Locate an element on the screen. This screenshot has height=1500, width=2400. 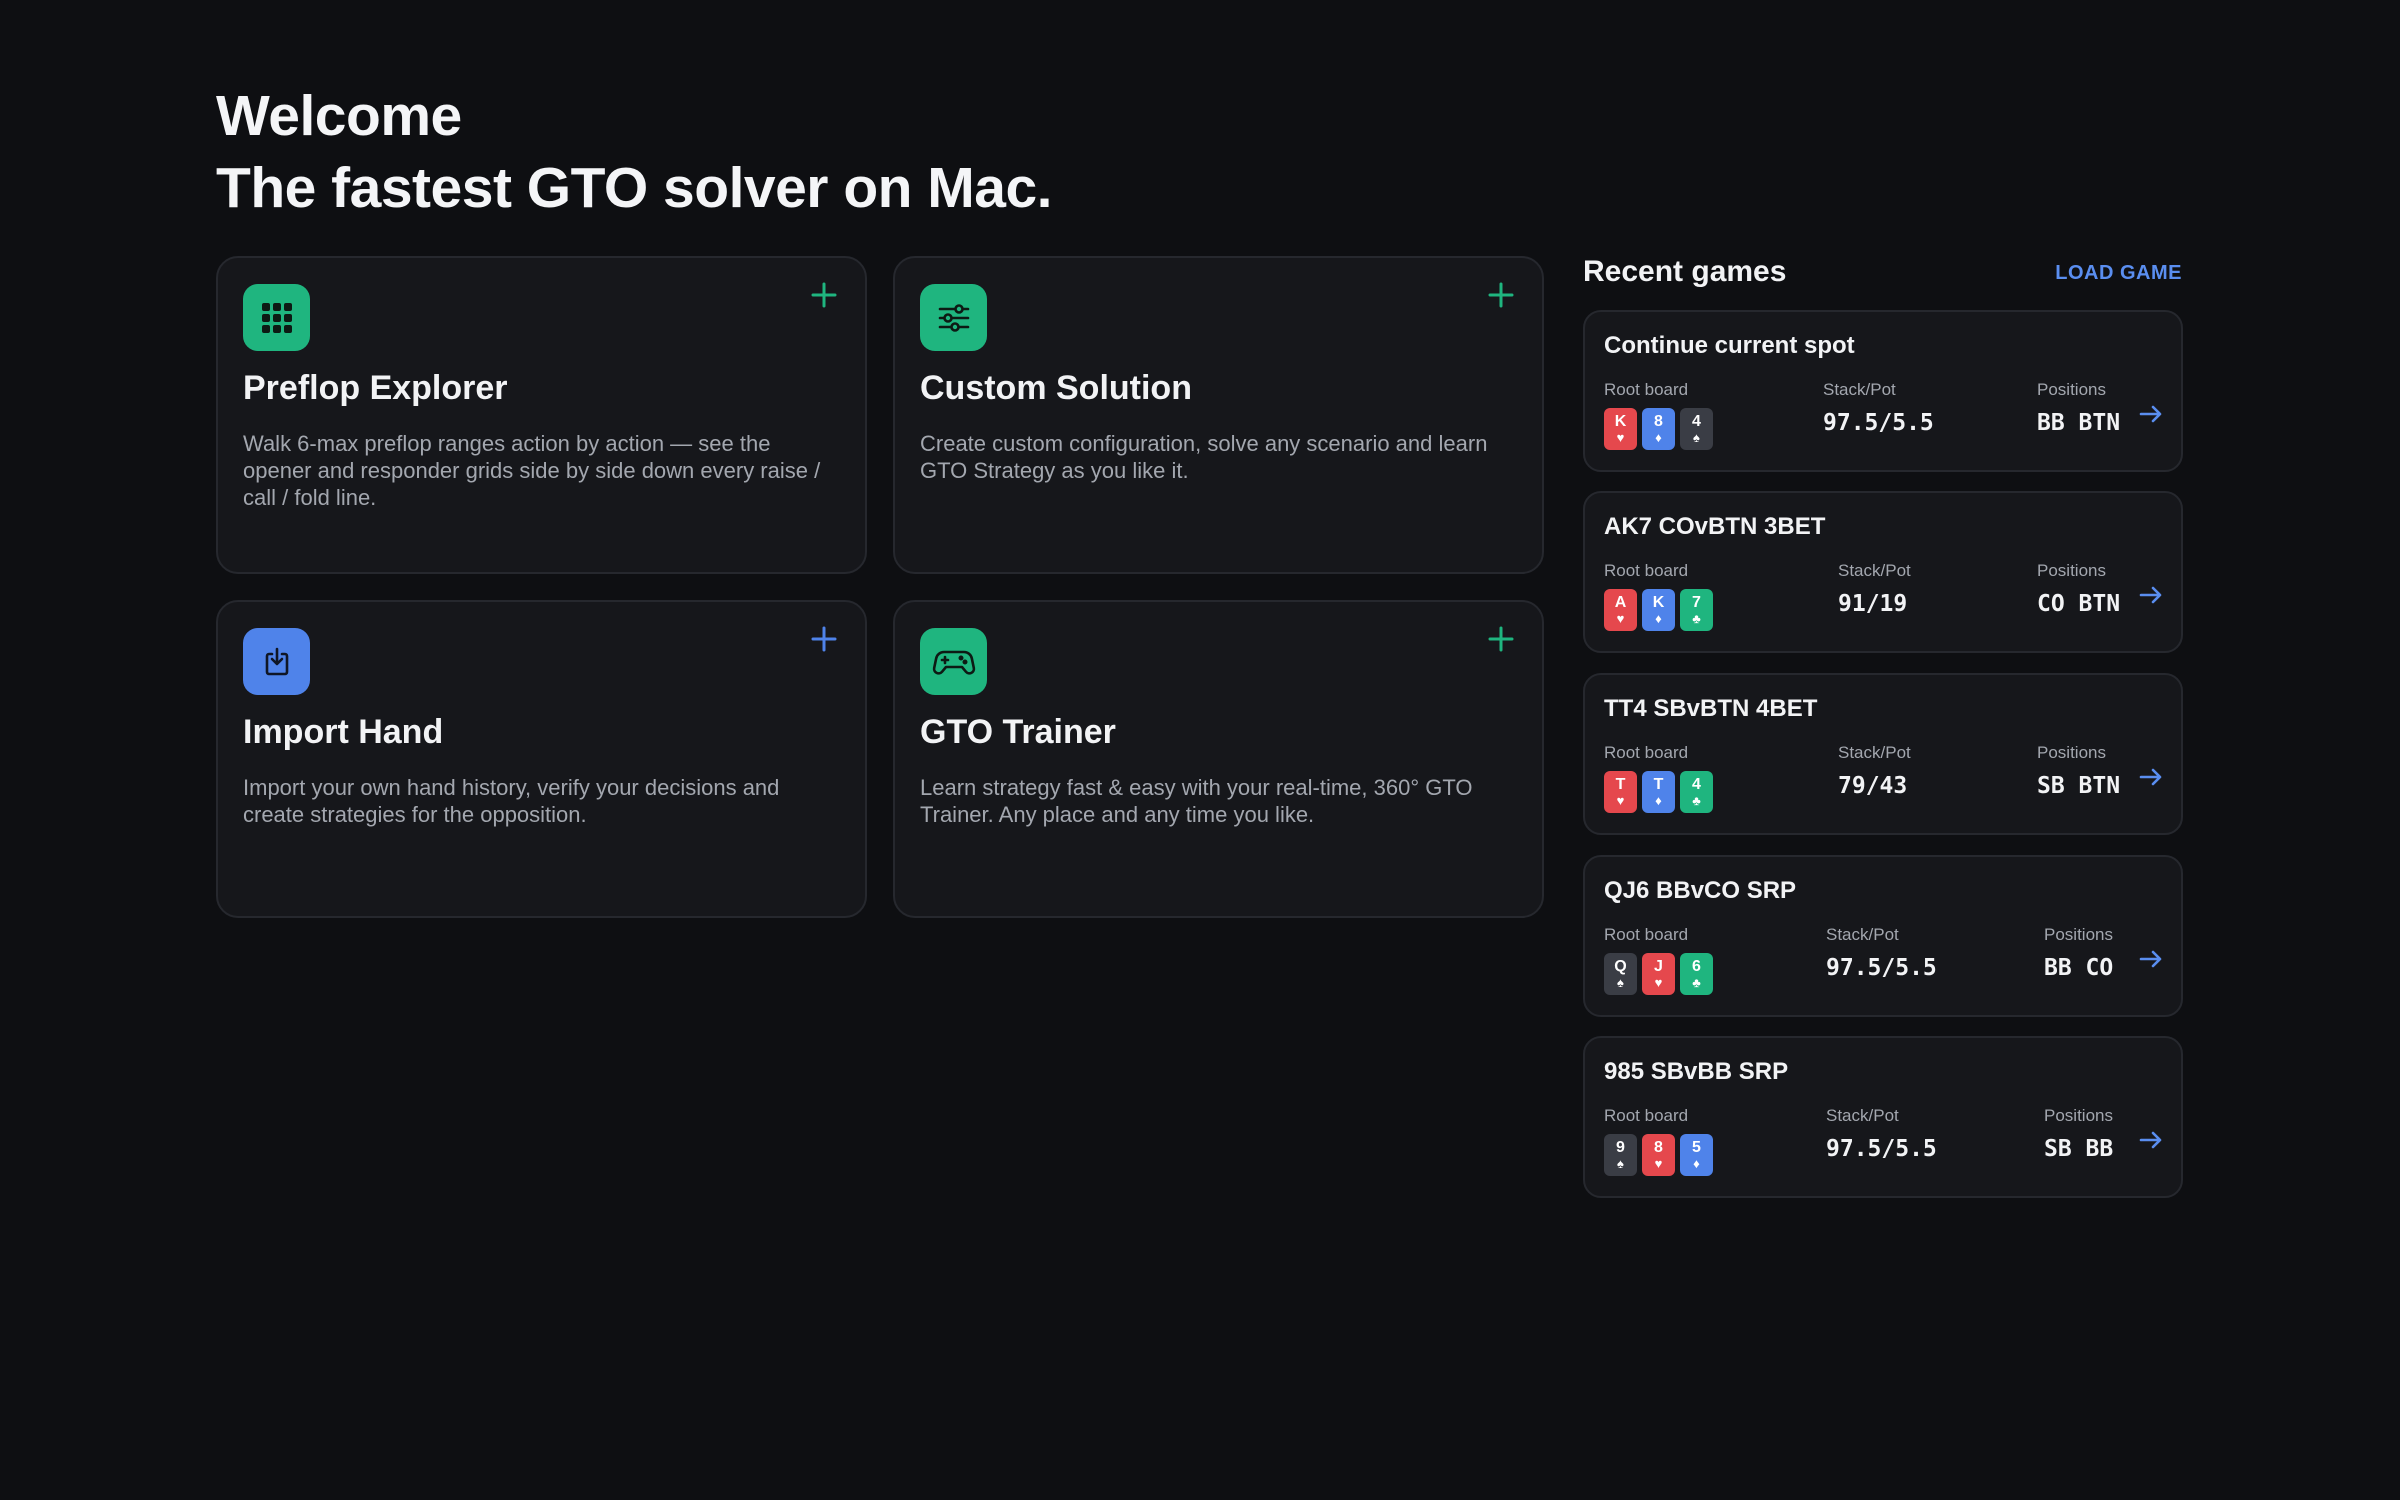
positions-value: CO BTN is located at coordinates (2079, 604).